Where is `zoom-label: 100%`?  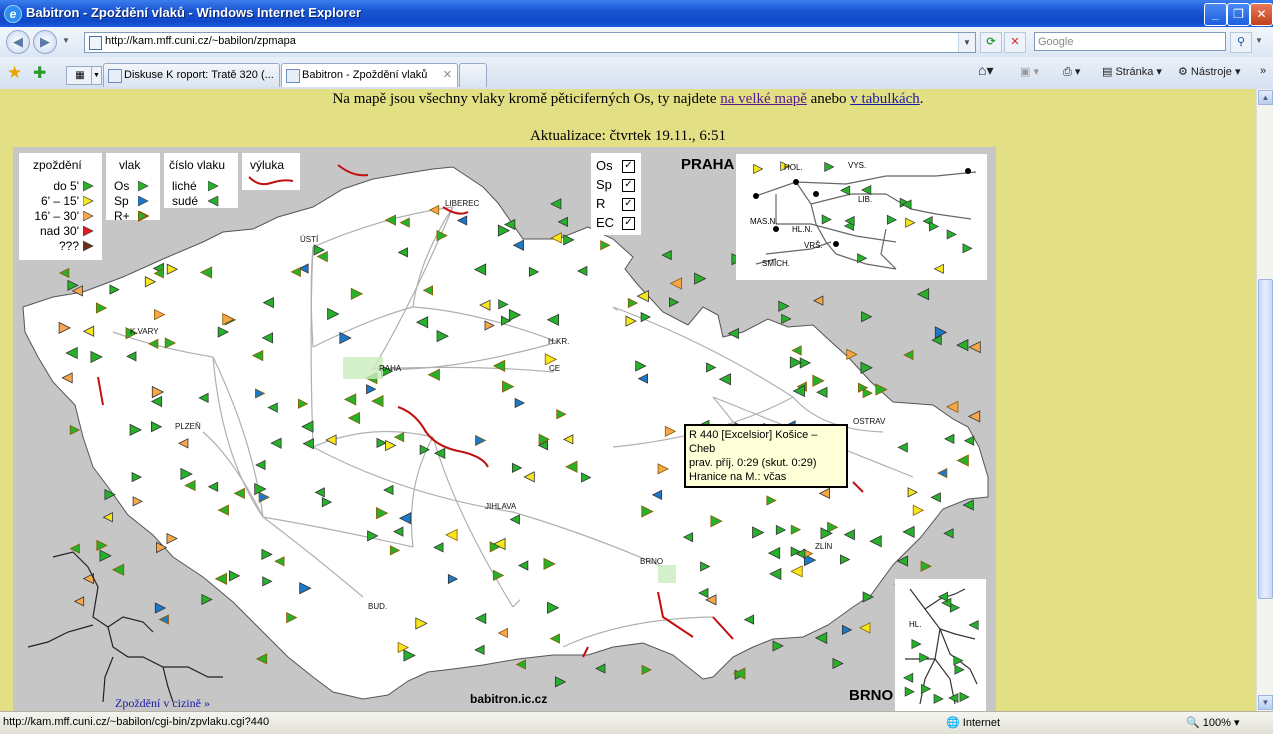
zoom-label: 100% is located at coordinates (1216, 723).